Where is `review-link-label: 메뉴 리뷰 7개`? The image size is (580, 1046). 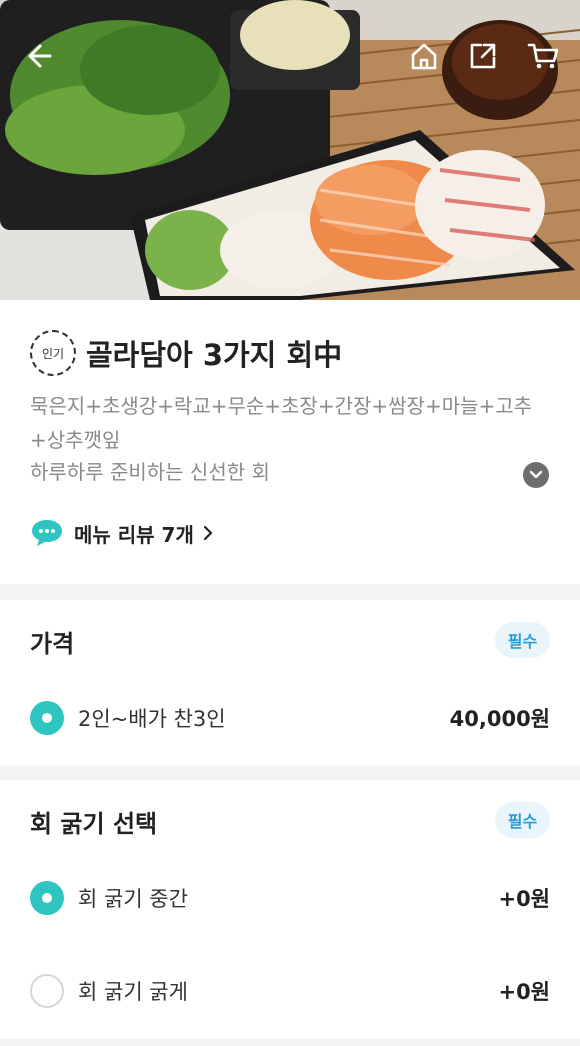
review-link-label: 메뉴 리뷰 7개 is located at coordinates (134, 534).